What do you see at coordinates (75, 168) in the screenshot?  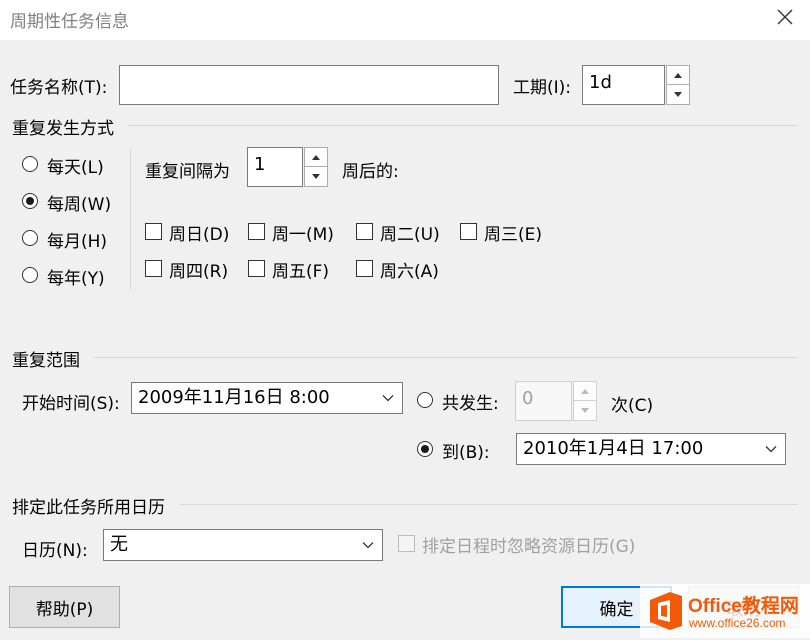 I see `radio-daily-label: 每天(L)` at bounding box center [75, 168].